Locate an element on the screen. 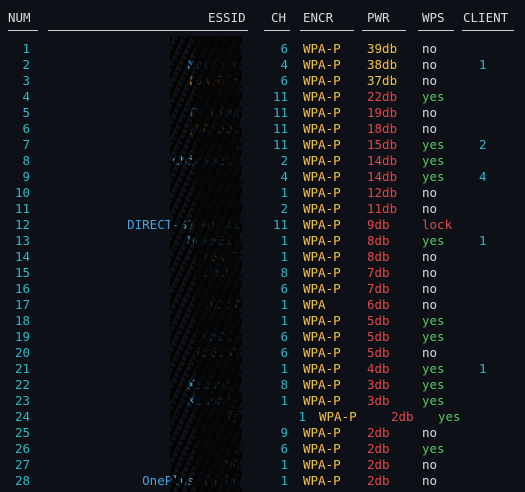  header-ch: CH is located at coordinates (279, 17).